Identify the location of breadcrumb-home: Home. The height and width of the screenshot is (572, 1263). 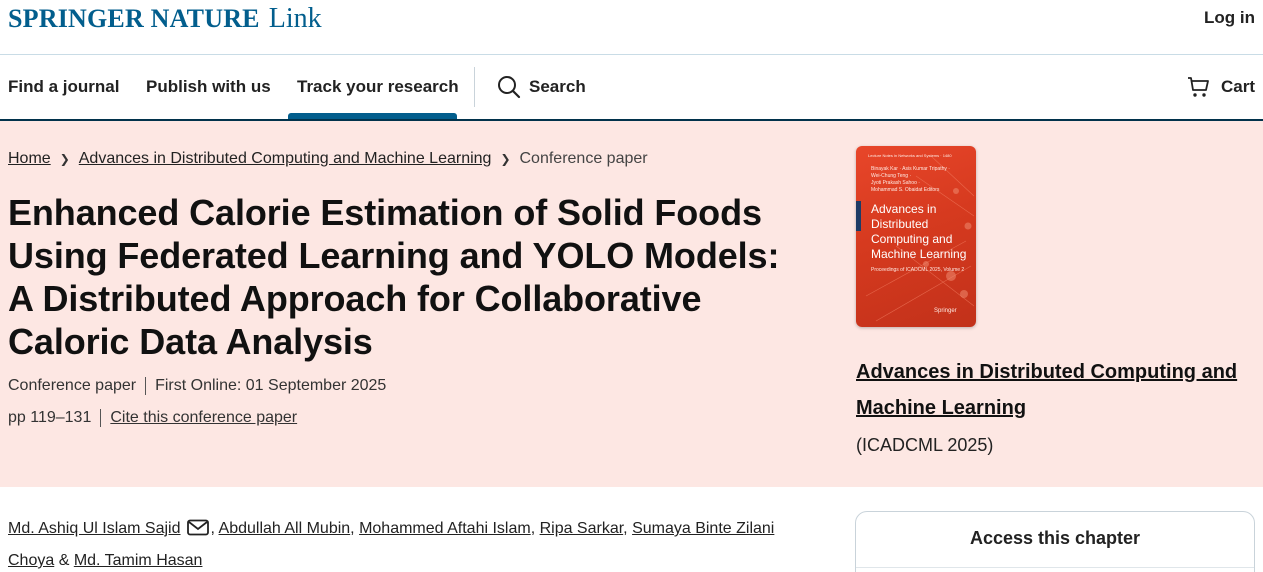
(29, 159).